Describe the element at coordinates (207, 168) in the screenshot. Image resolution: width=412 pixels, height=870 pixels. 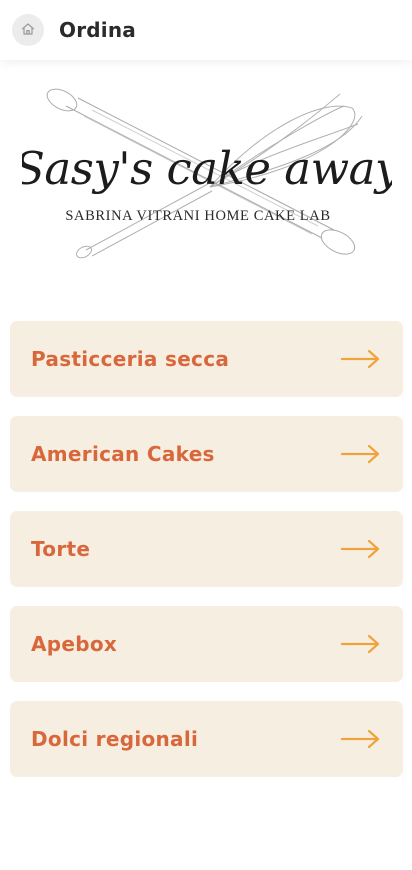
I see `logo-script-text: Sasy's cake away` at that location.